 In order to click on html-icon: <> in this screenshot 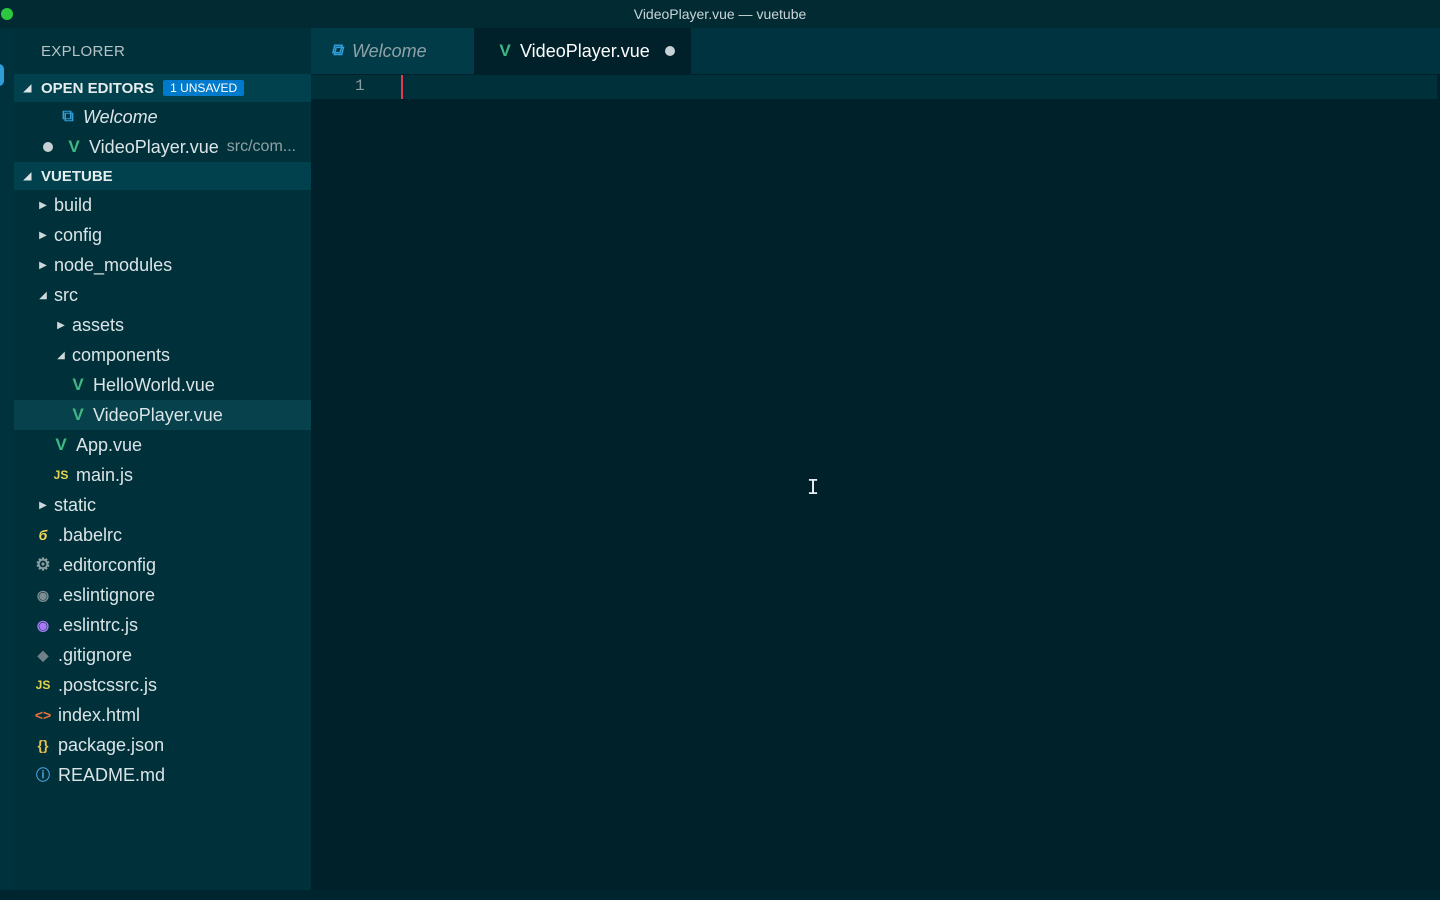, I will do `click(43, 715)`.